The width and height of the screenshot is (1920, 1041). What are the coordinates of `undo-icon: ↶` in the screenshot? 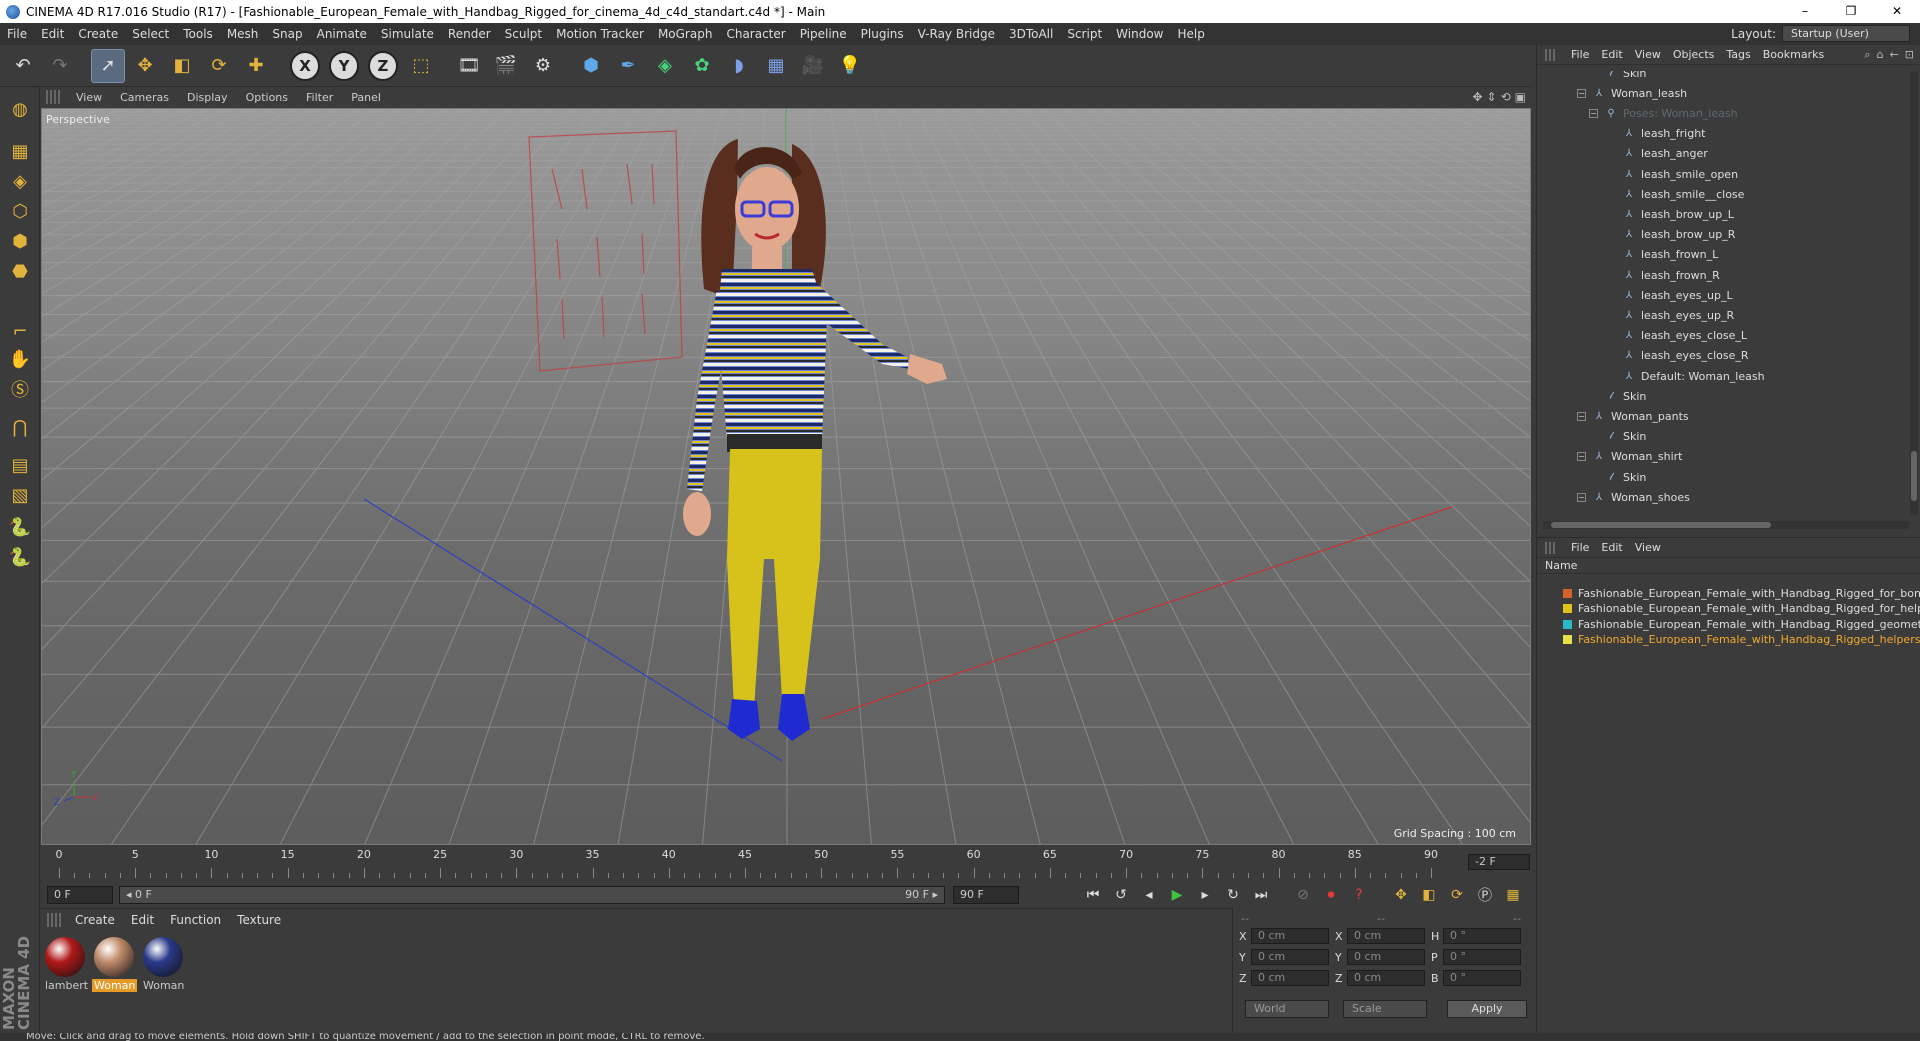 It's located at (23, 66).